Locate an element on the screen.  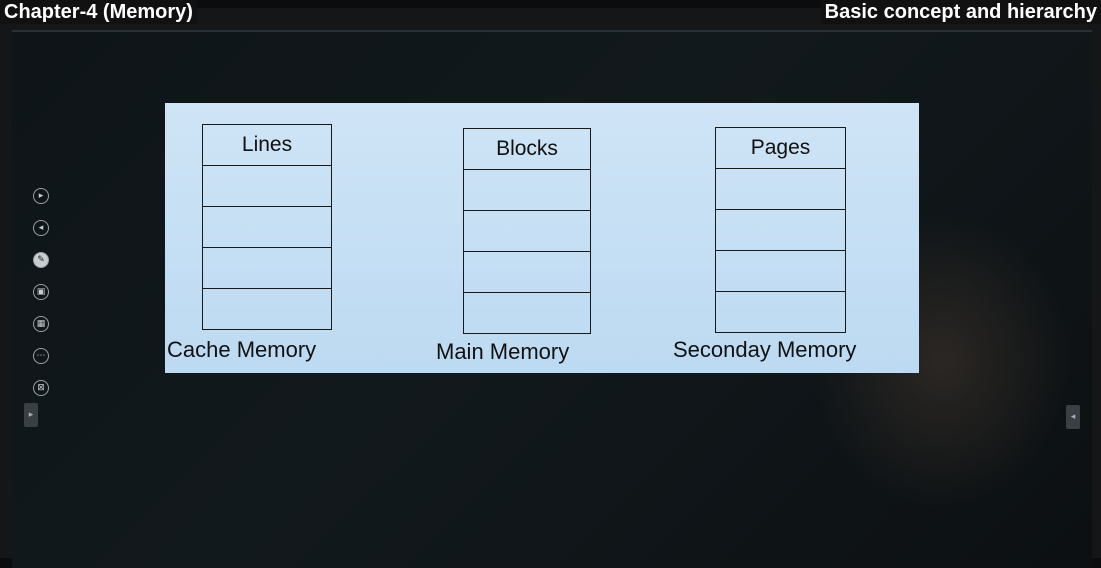
left-expand-tab: ▸ is located at coordinates (31, 415).